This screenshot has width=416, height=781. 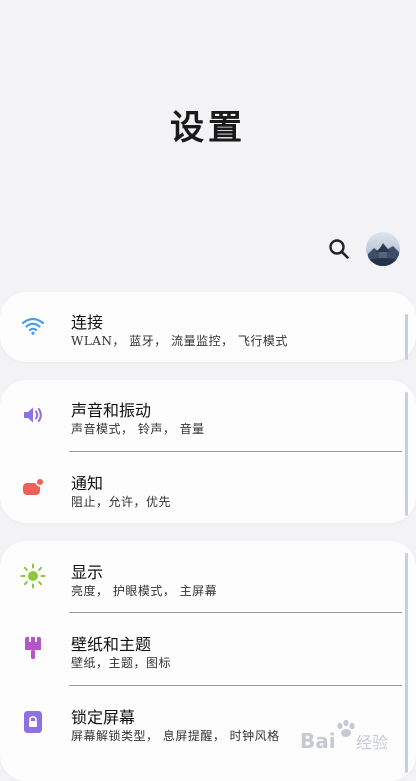 What do you see at coordinates (33, 488) in the screenshot?
I see `notification-icon` at bounding box center [33, 488].